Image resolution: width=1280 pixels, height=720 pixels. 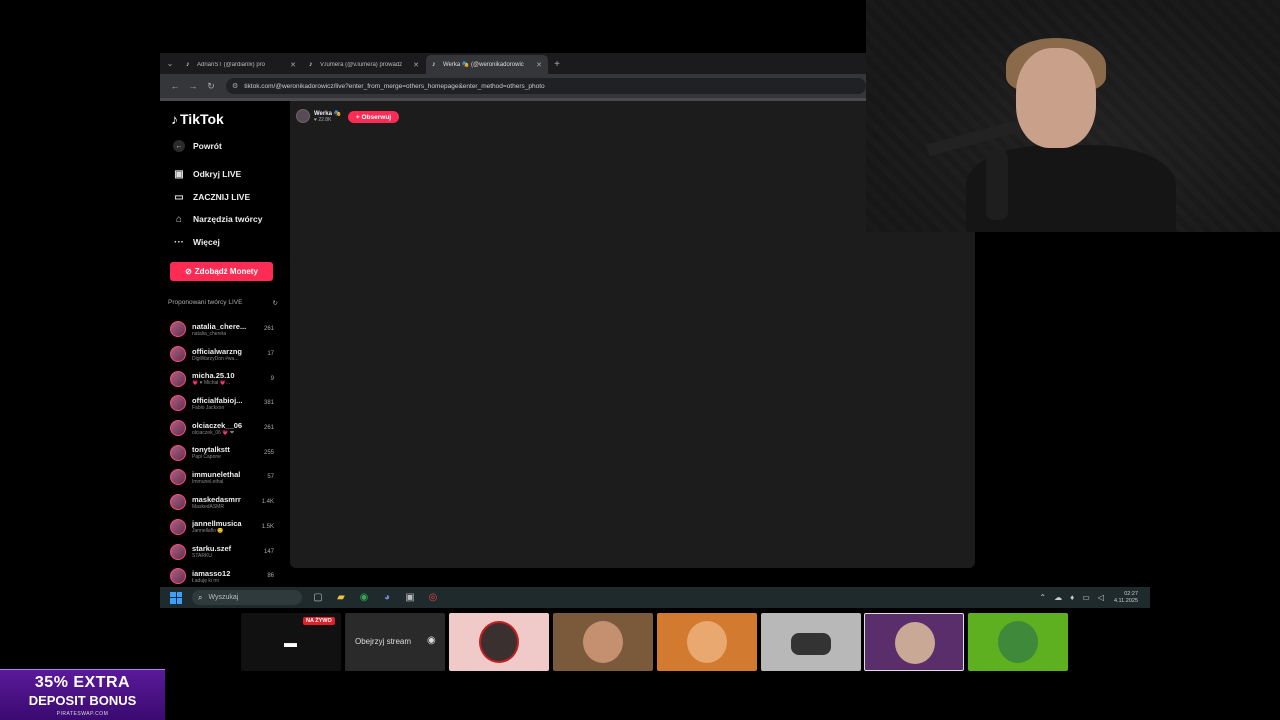 What do you see at coordinates (179, 174) in the screenshot?
I see `live-tv-icon: ▣` at bounding box center [179, 174].